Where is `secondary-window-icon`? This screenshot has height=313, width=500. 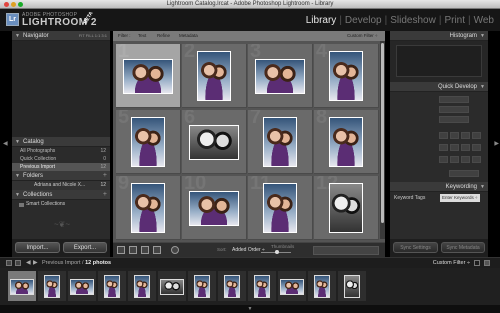 secondary-window-icon is located at coordinates (9, 263).